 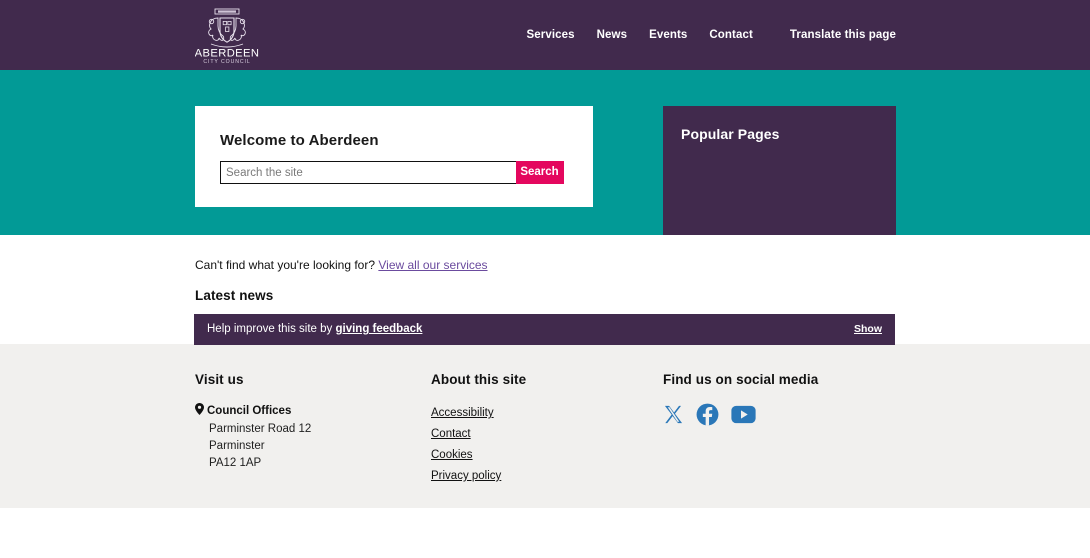 I want to click on facebook-icon, so click(x=707, y=414).